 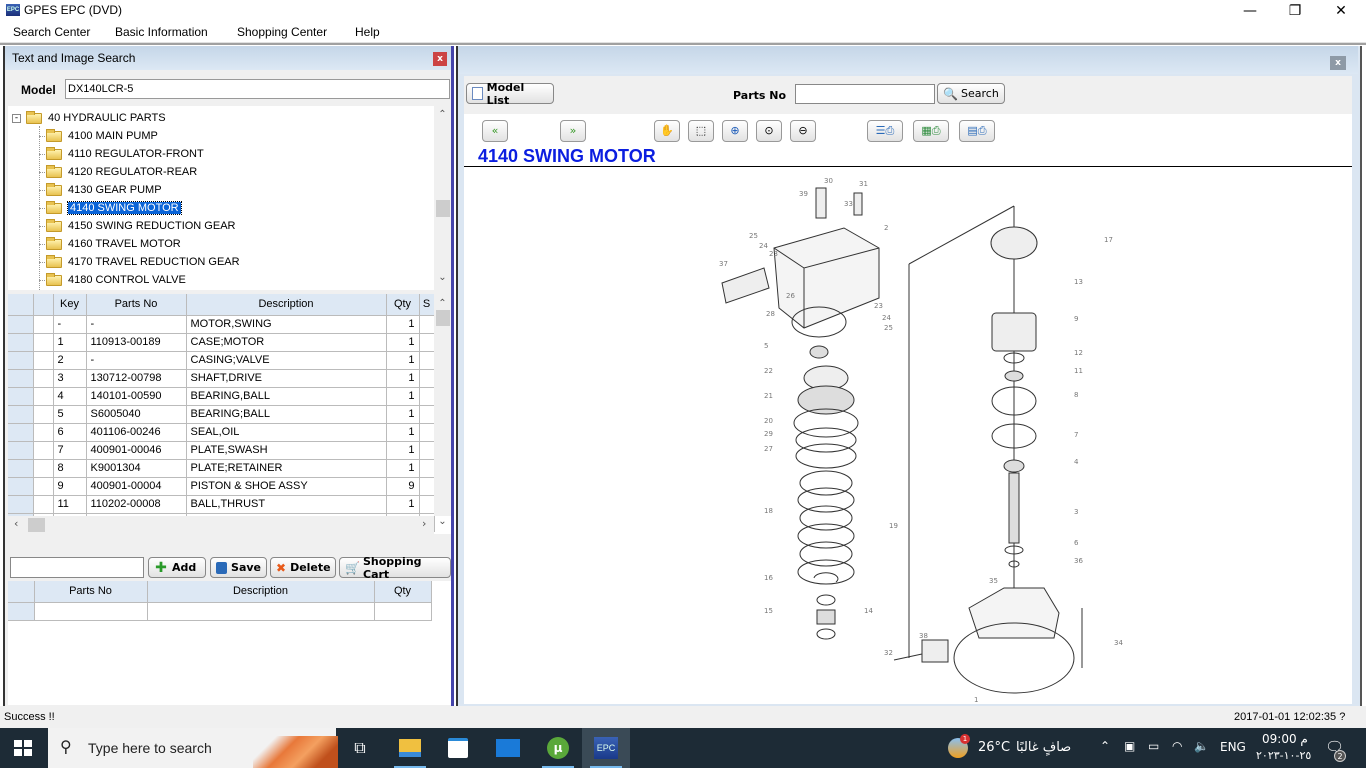 I want to click on part-callout-label: 31, so click(x=863, y=184).